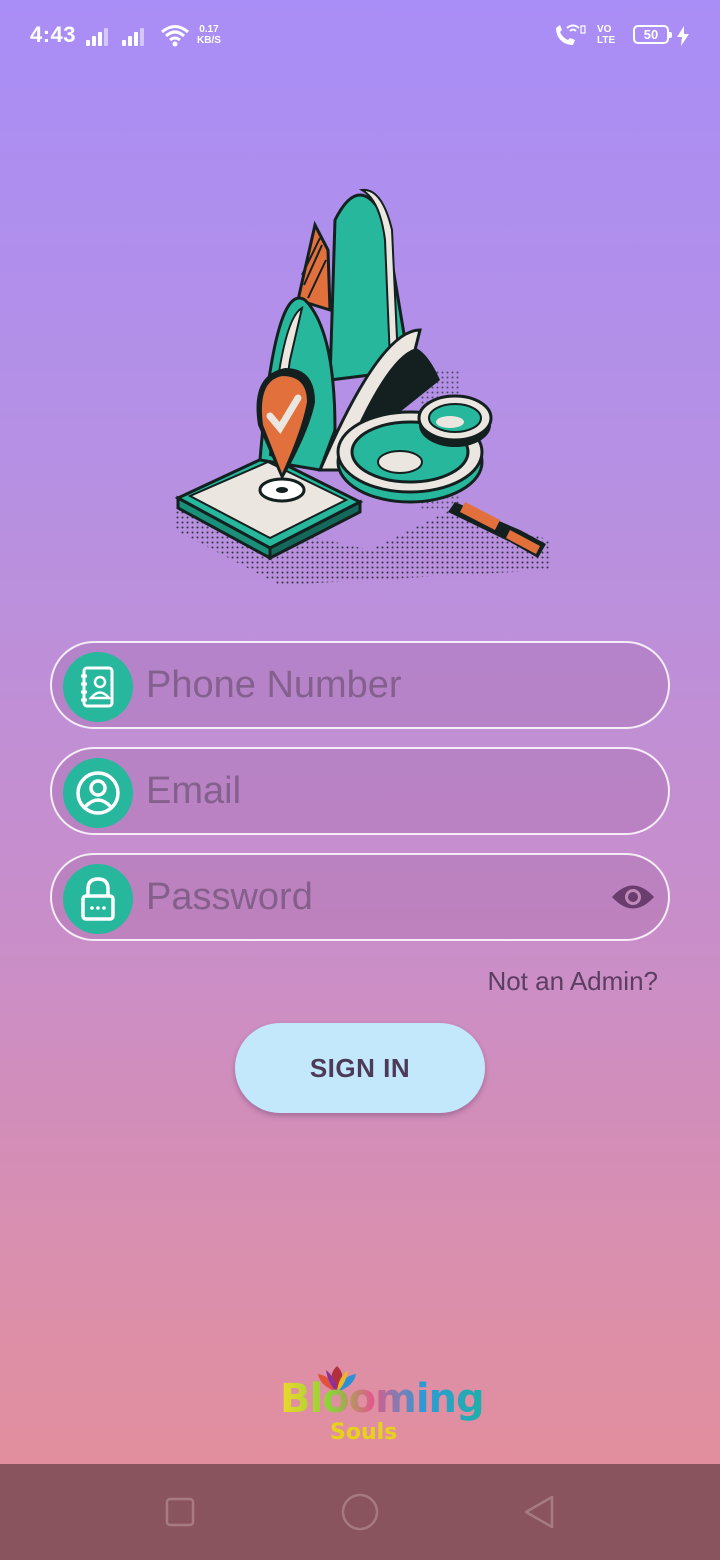 Image resolution: width=720 pixels, height=1560 pixels. I want to click on volte-indicator: VO LTE, so click(606, 35).